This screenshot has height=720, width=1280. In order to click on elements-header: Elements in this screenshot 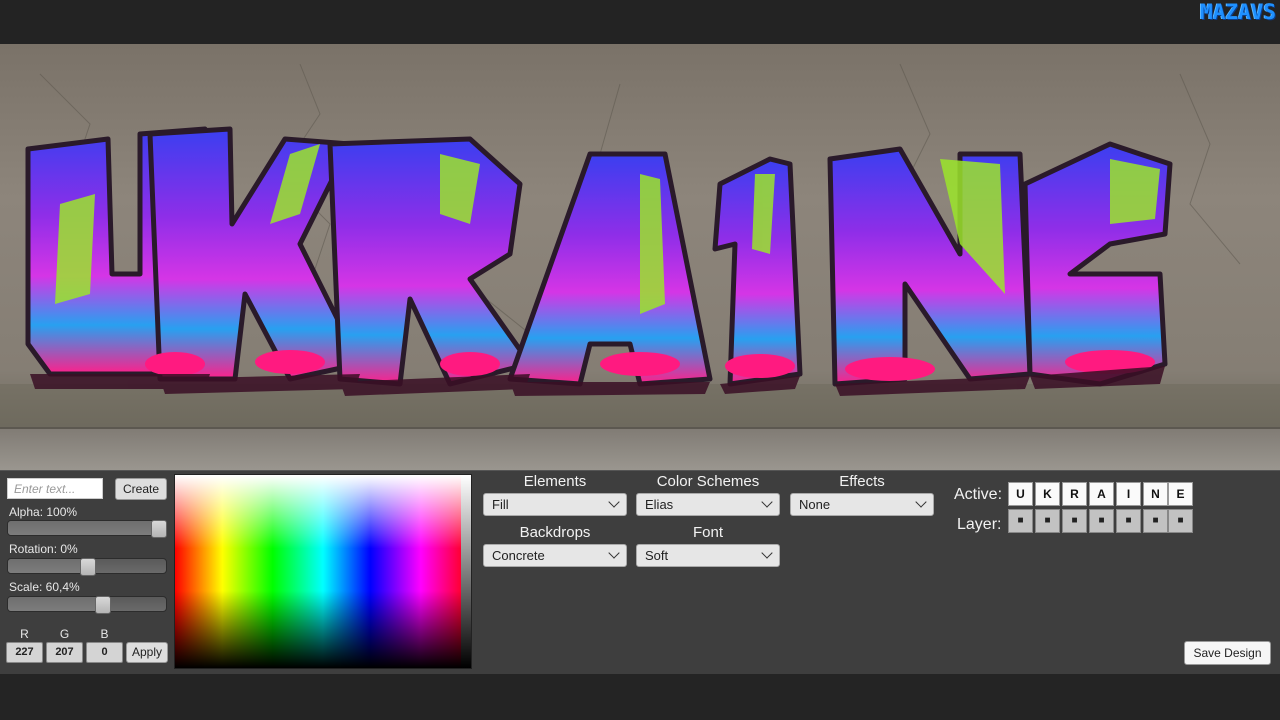, I will do `click(555, 481)`.